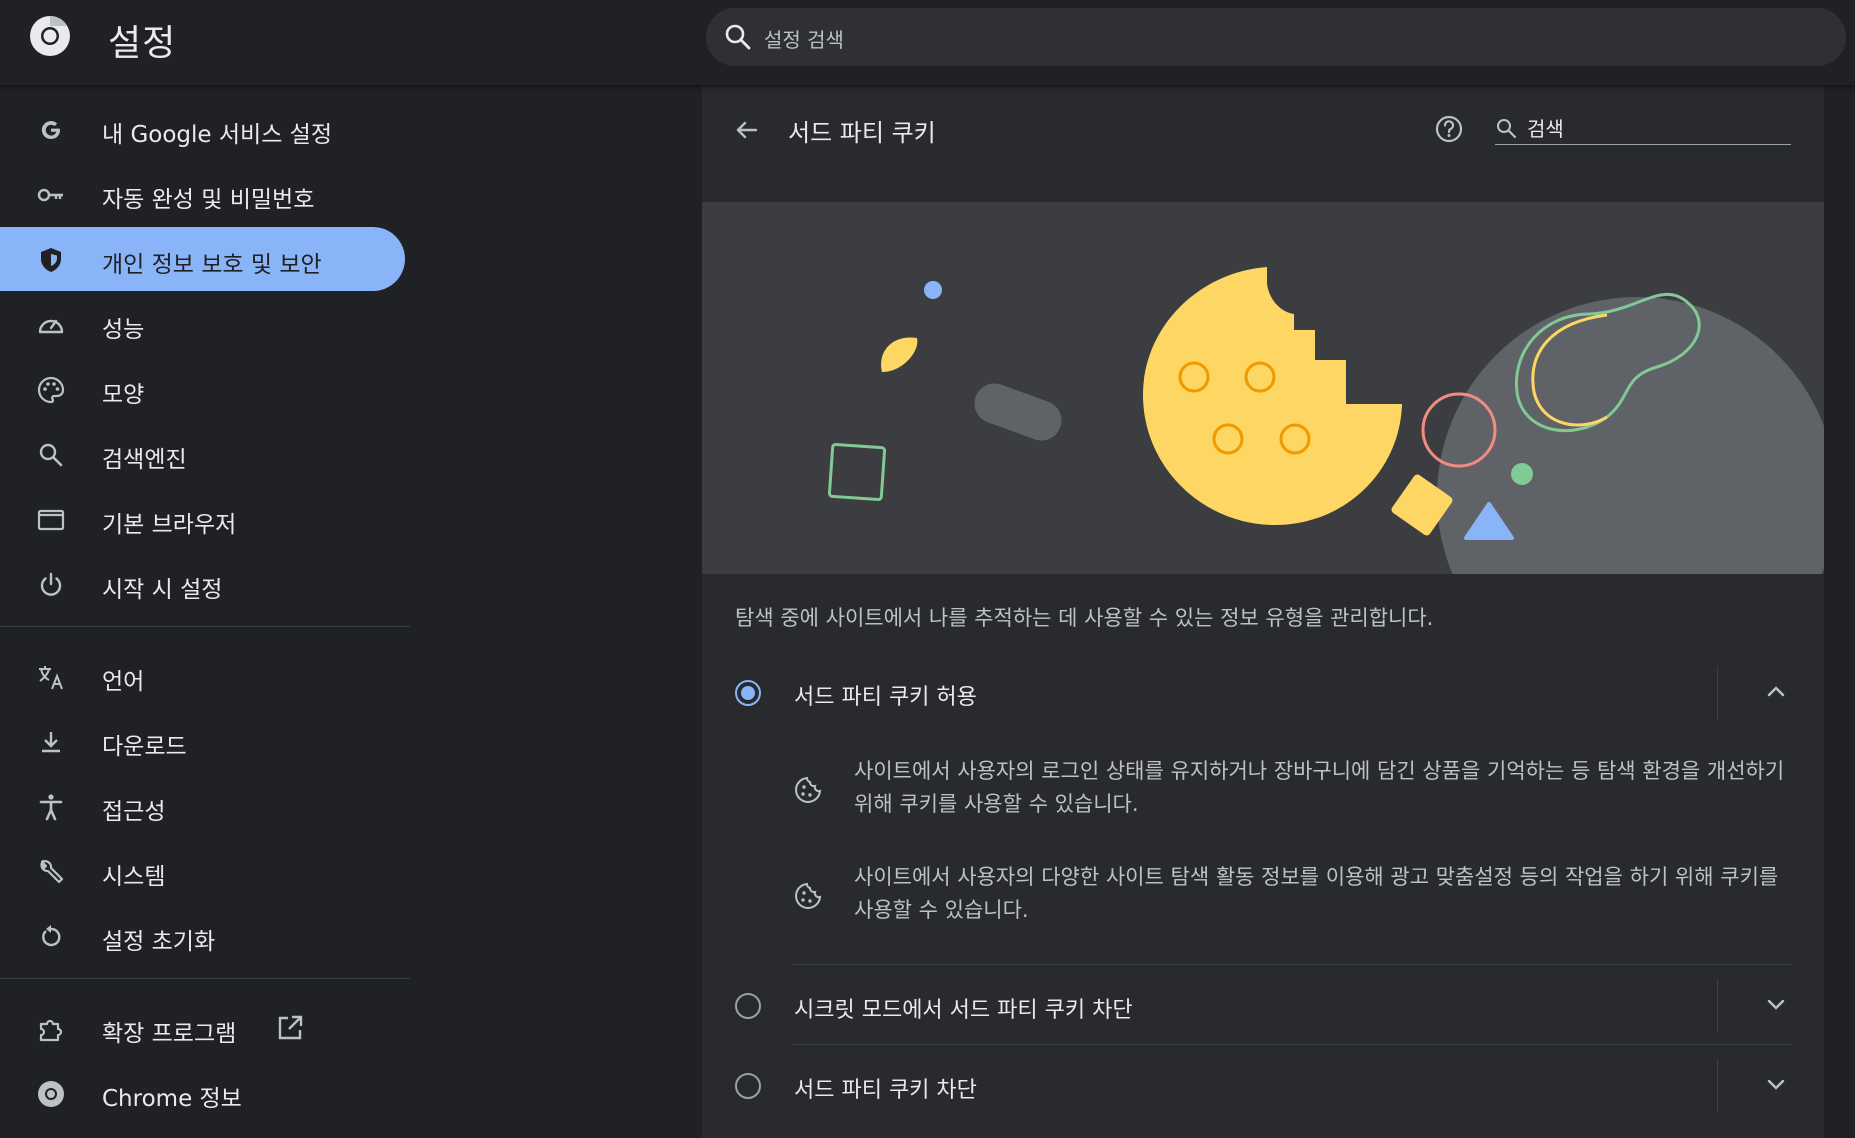 Image resolution: width=1855 pixels, height=1138 pixels. Describe the element at coordinates (142, 43) in the screenshot. I see `app-title: 설정` at that location.